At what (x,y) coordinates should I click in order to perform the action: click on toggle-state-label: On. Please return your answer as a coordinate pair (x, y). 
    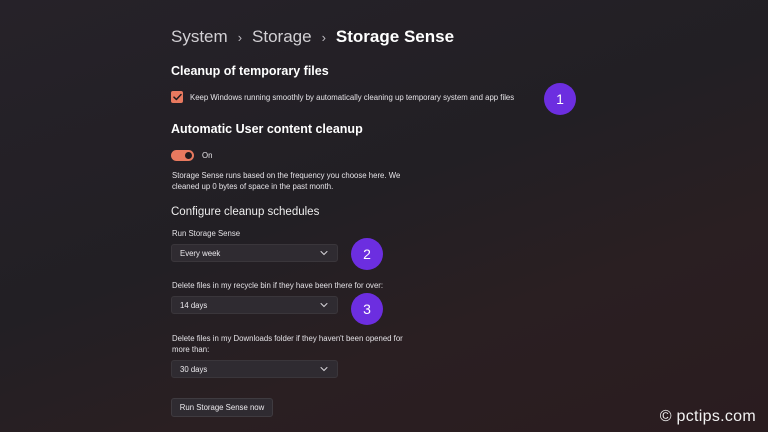
    Looking at the image, I should click on (207, 155).